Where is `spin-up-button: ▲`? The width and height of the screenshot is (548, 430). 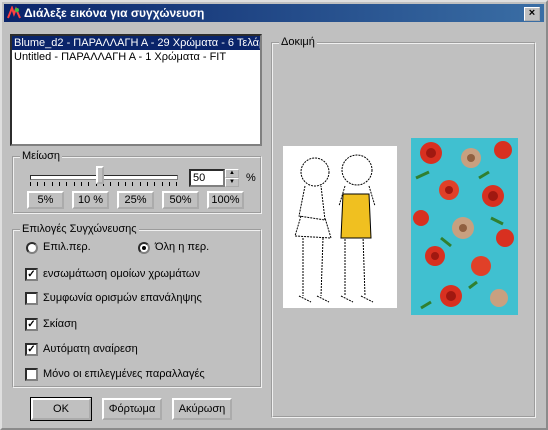
spin-up-button: ▲ is located at coordinates (232, 173).